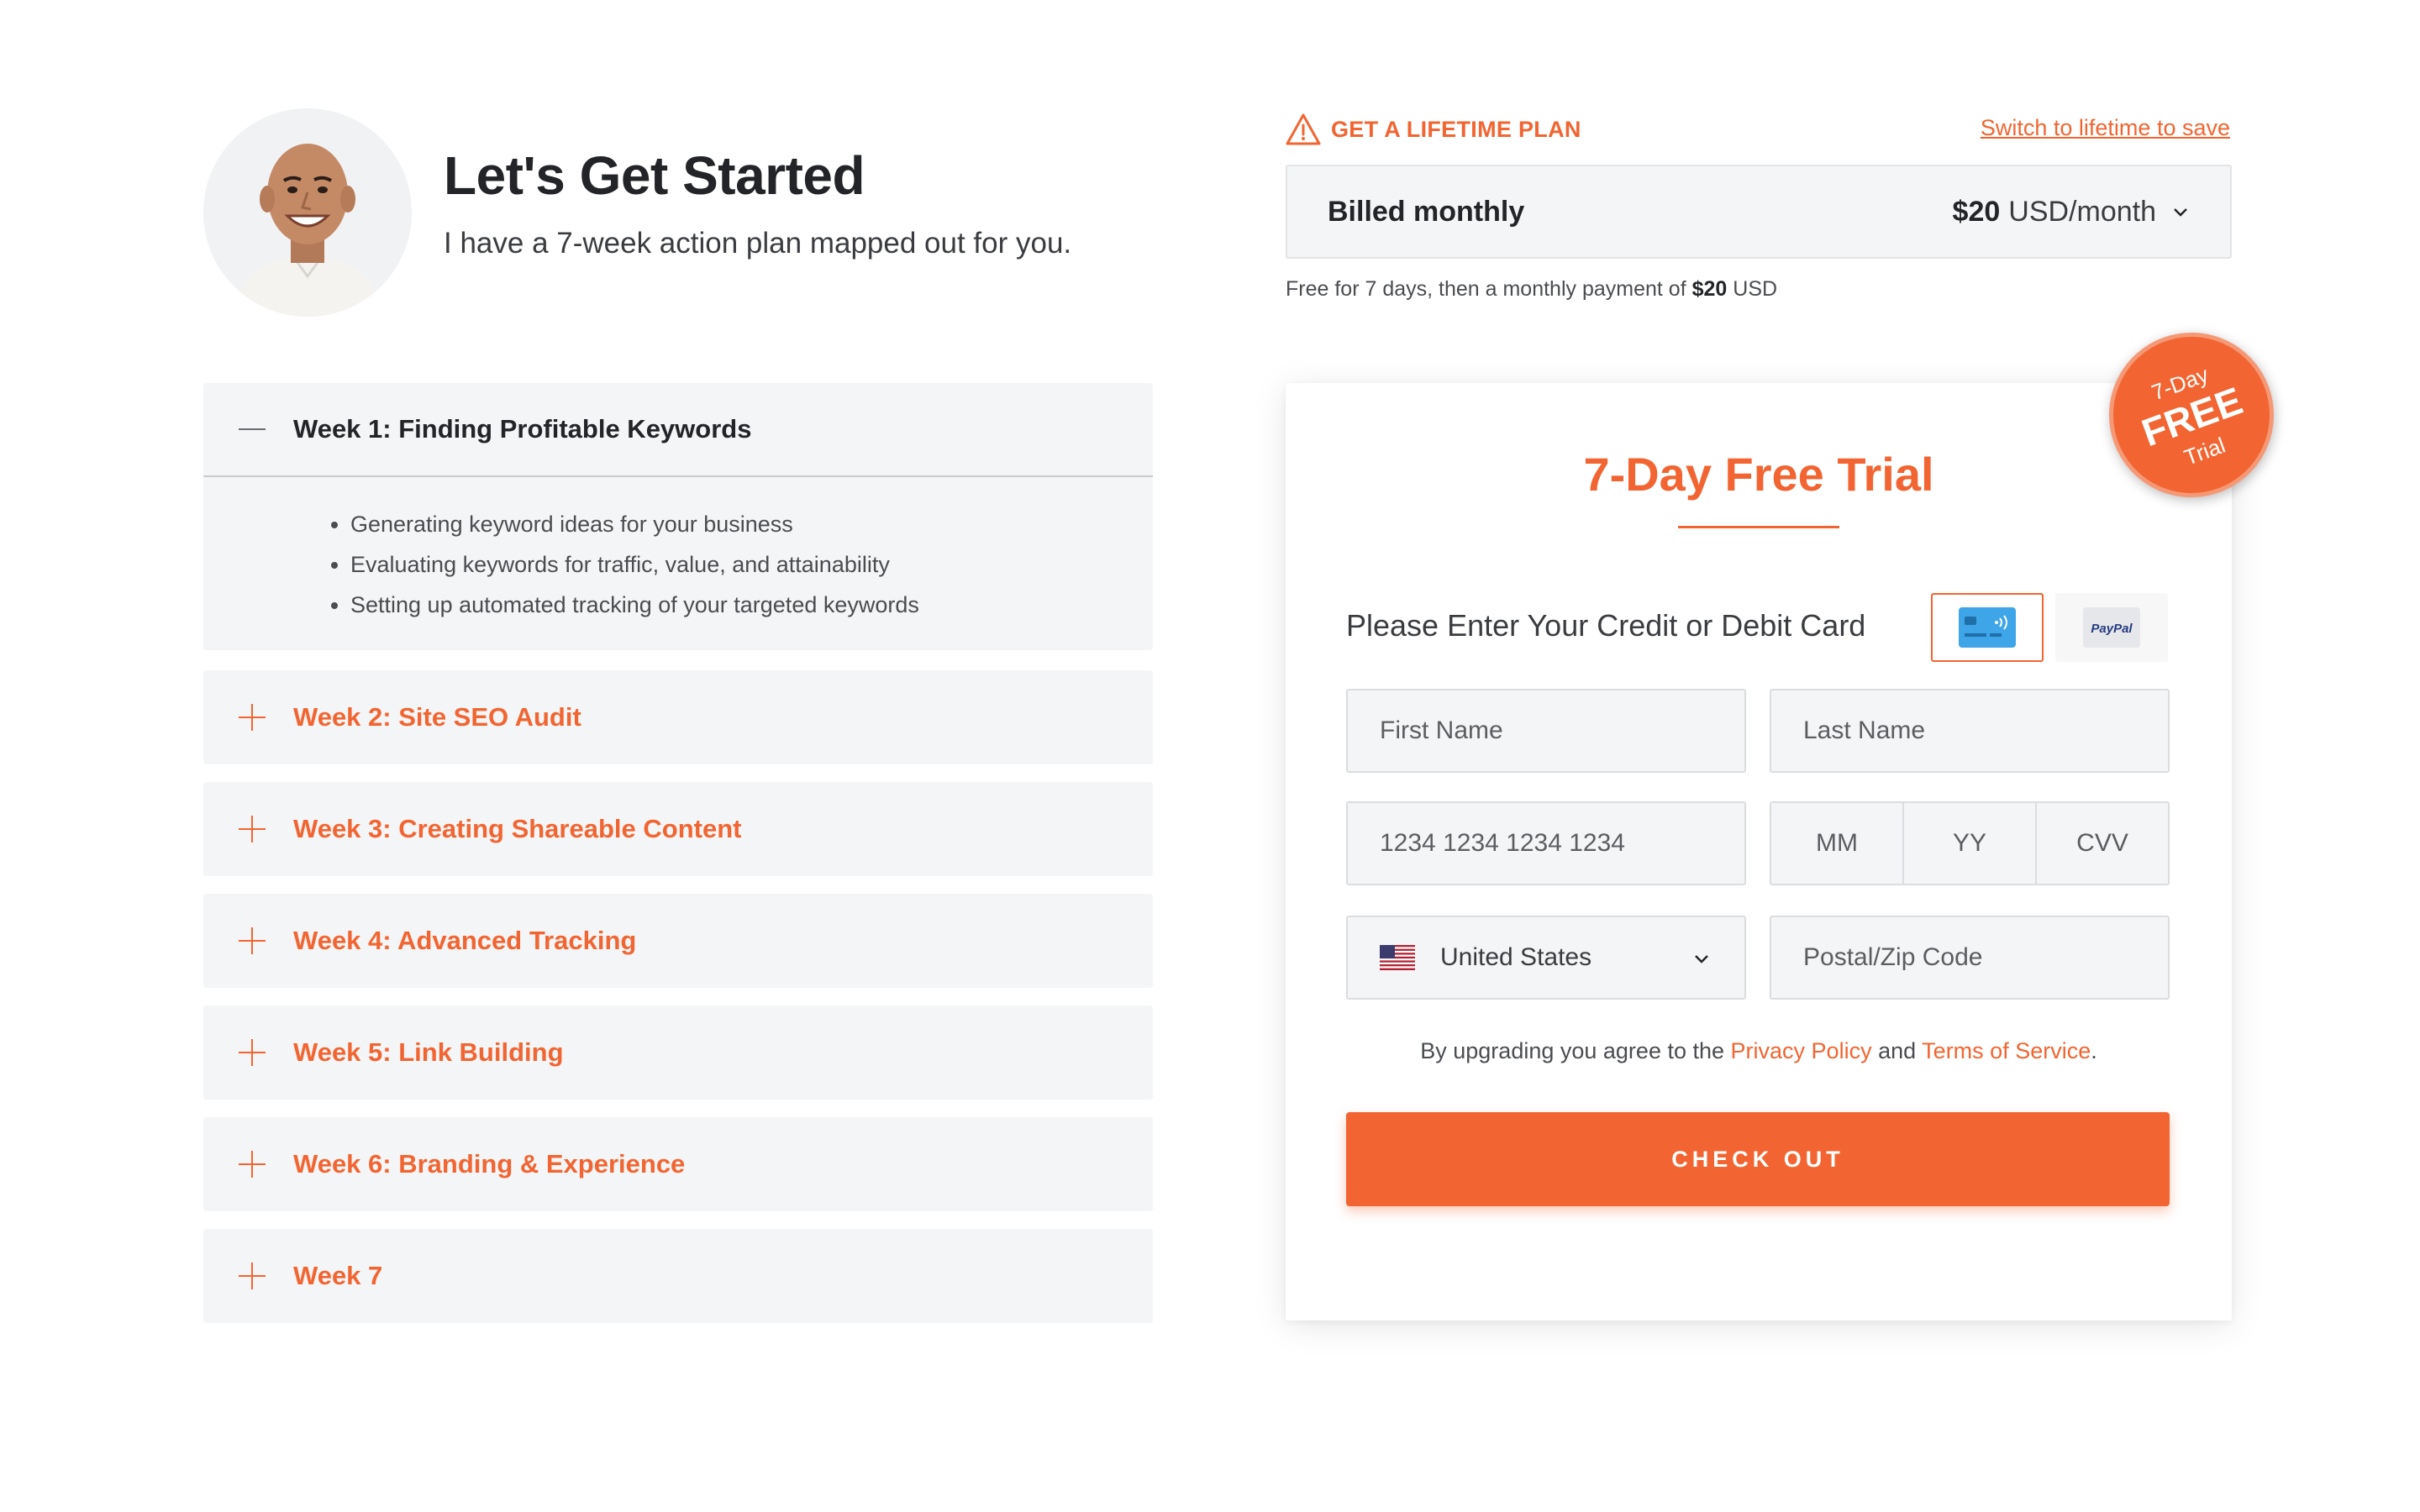 Image resolution: width=2420 pixels, height=1512 pixels. I want to click on credit-card-option, so click(1987, 627).